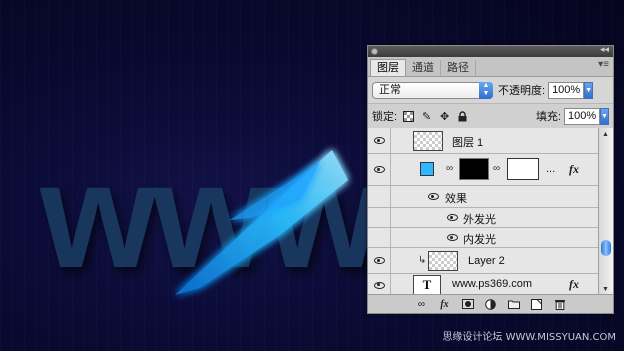  What do you see at coordinates (427, 169) in the screenshot?
I see `shape-color-swatch` at bounding box center [427, 169].